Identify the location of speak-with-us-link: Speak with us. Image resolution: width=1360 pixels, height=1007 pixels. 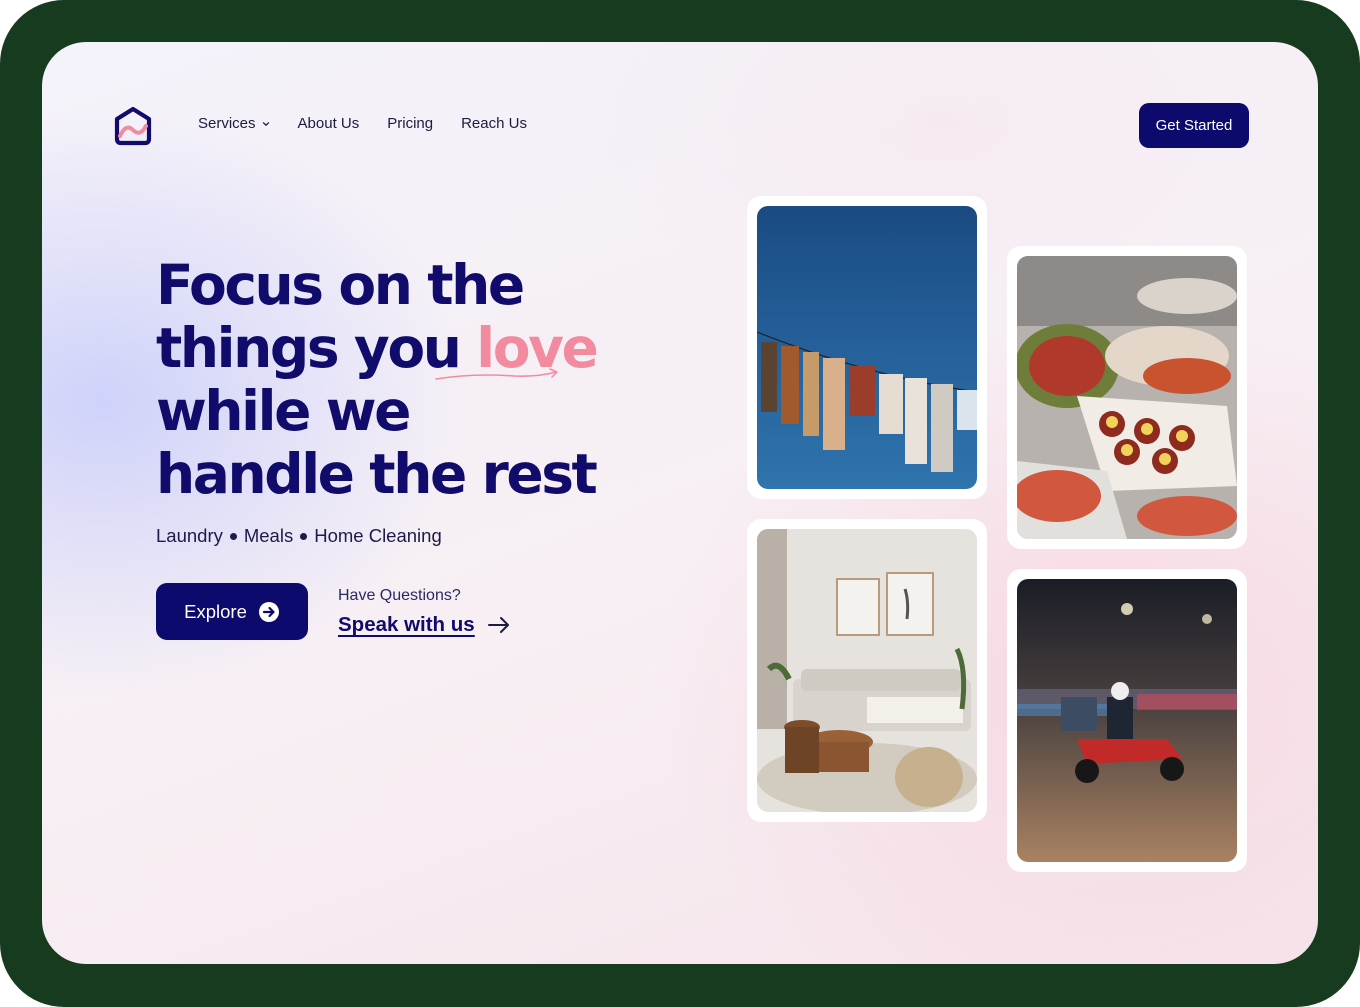
(424, 625).